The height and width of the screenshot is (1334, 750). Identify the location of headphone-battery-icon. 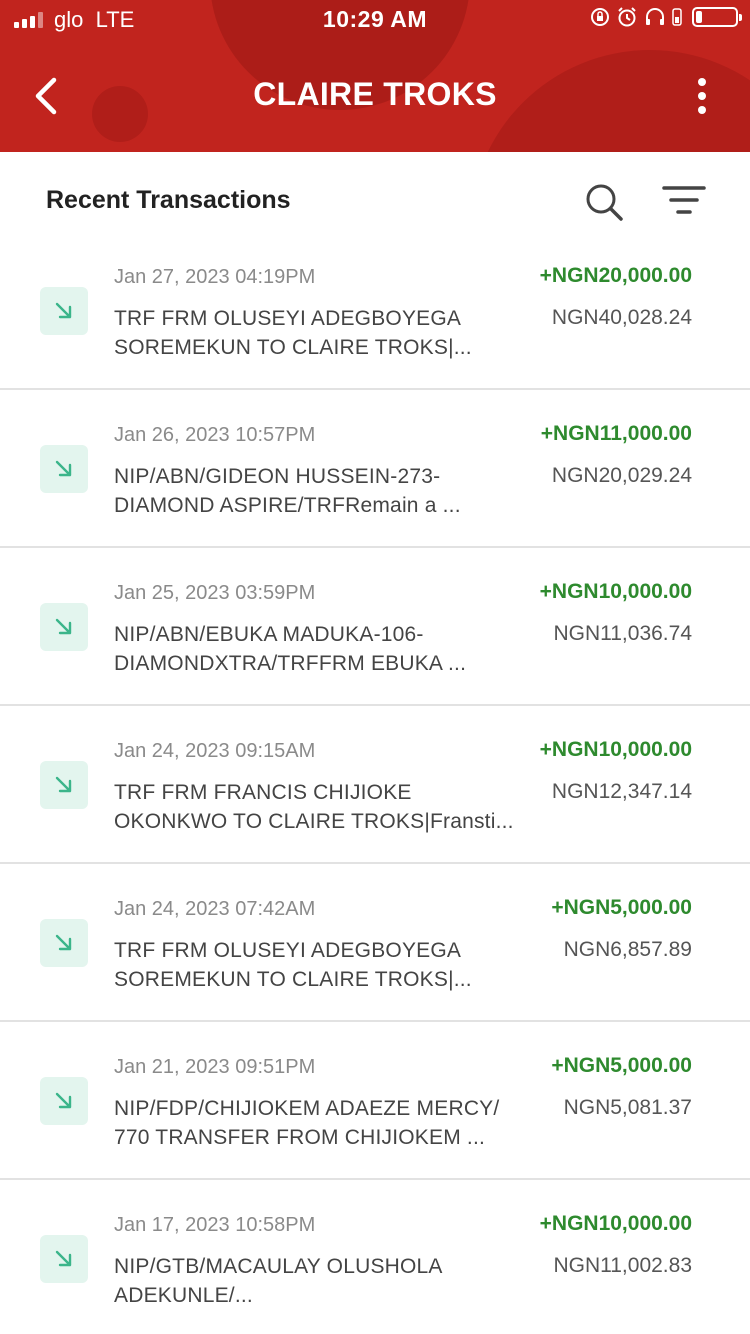
(677, 17).